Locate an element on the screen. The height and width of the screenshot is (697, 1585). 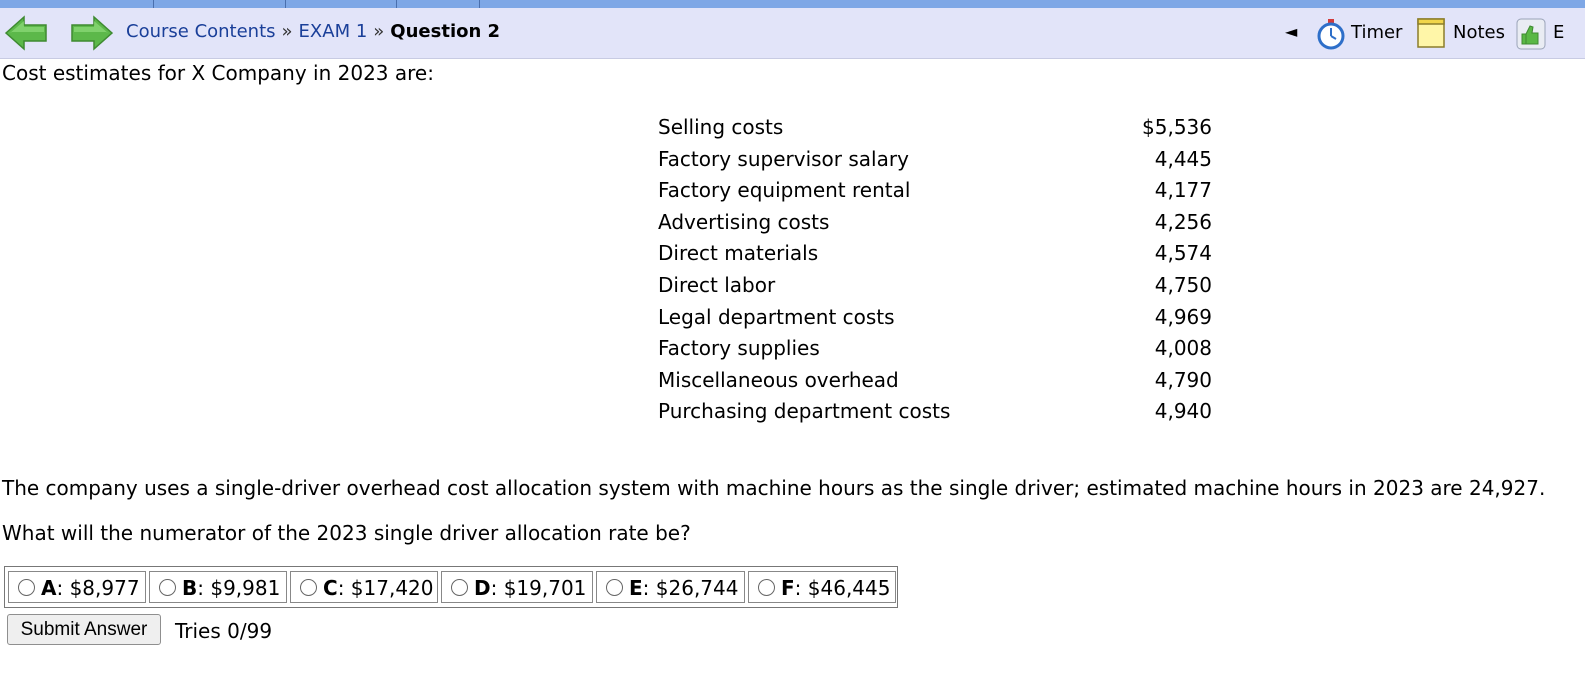
answer-option-a: A: $8,977 is located at coordinates (77, 587).